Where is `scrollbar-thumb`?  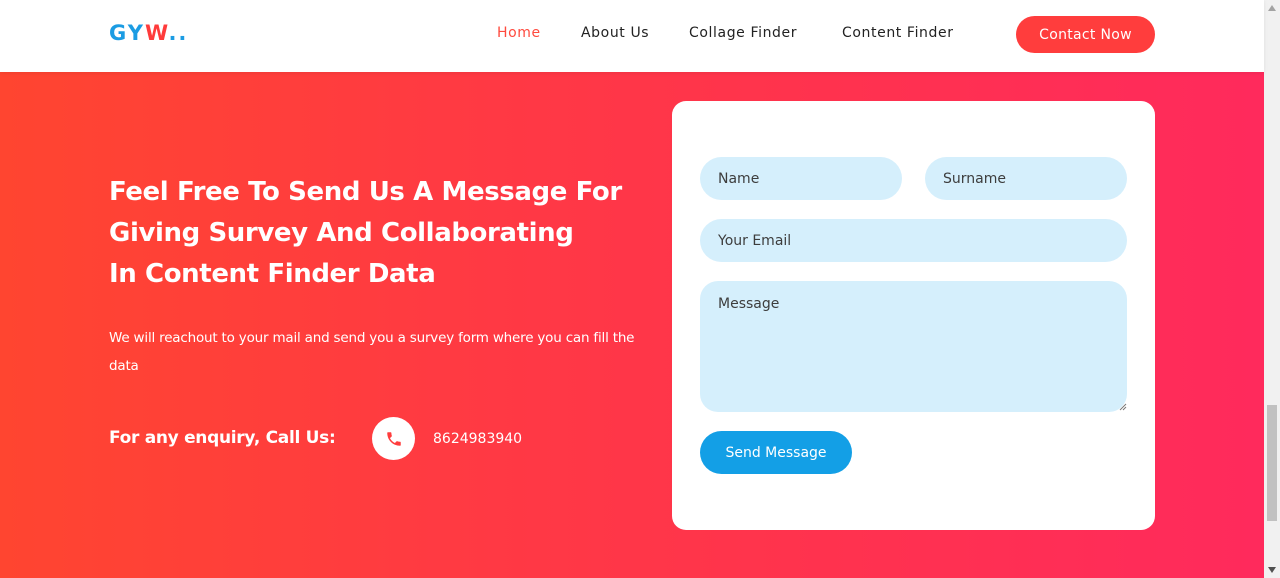 scrollbar-thumb is located at coordinates (1272, 463).